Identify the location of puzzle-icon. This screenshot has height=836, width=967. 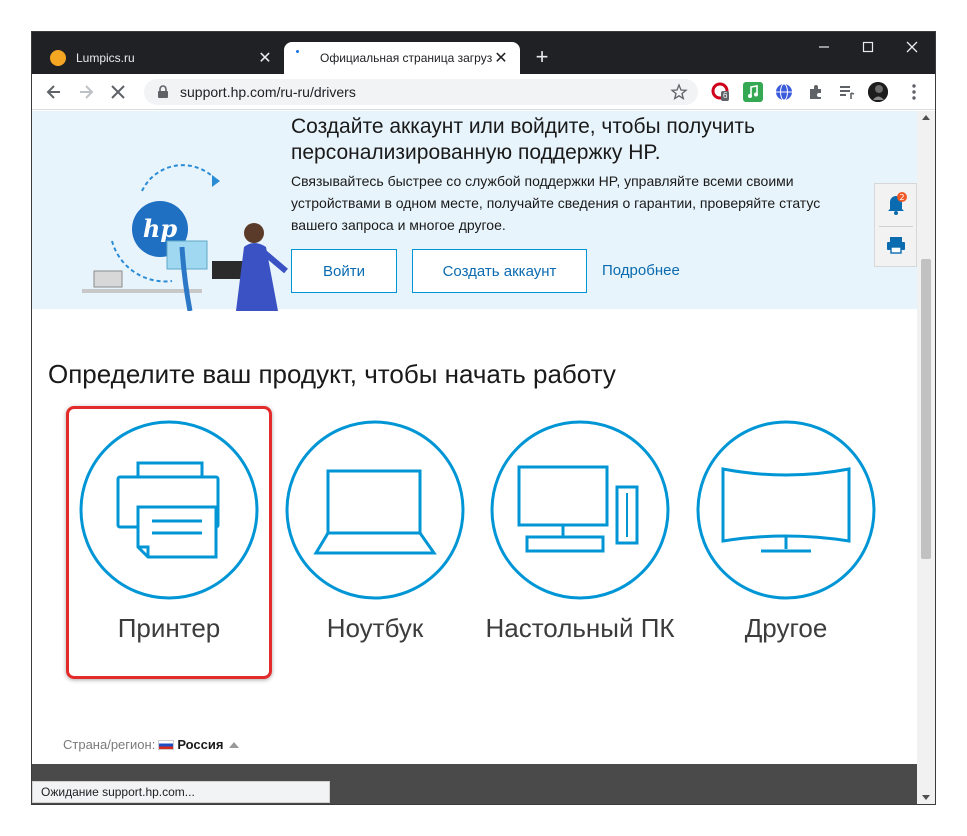
(815, 92).